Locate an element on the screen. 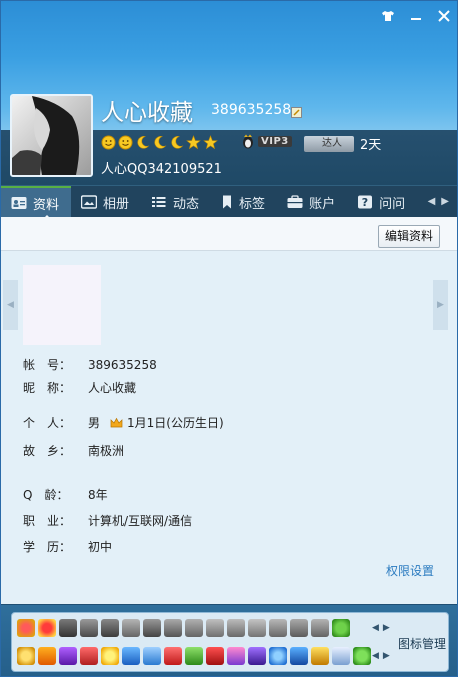 The image size is (458, 677). blue-game-icon is located at coordinates (299, 656).